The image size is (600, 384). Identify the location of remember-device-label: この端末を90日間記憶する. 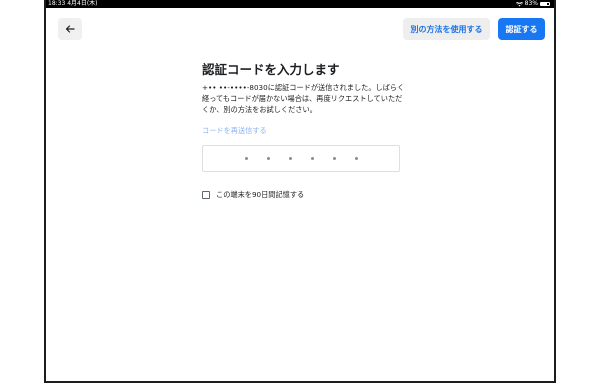
(260, 194).